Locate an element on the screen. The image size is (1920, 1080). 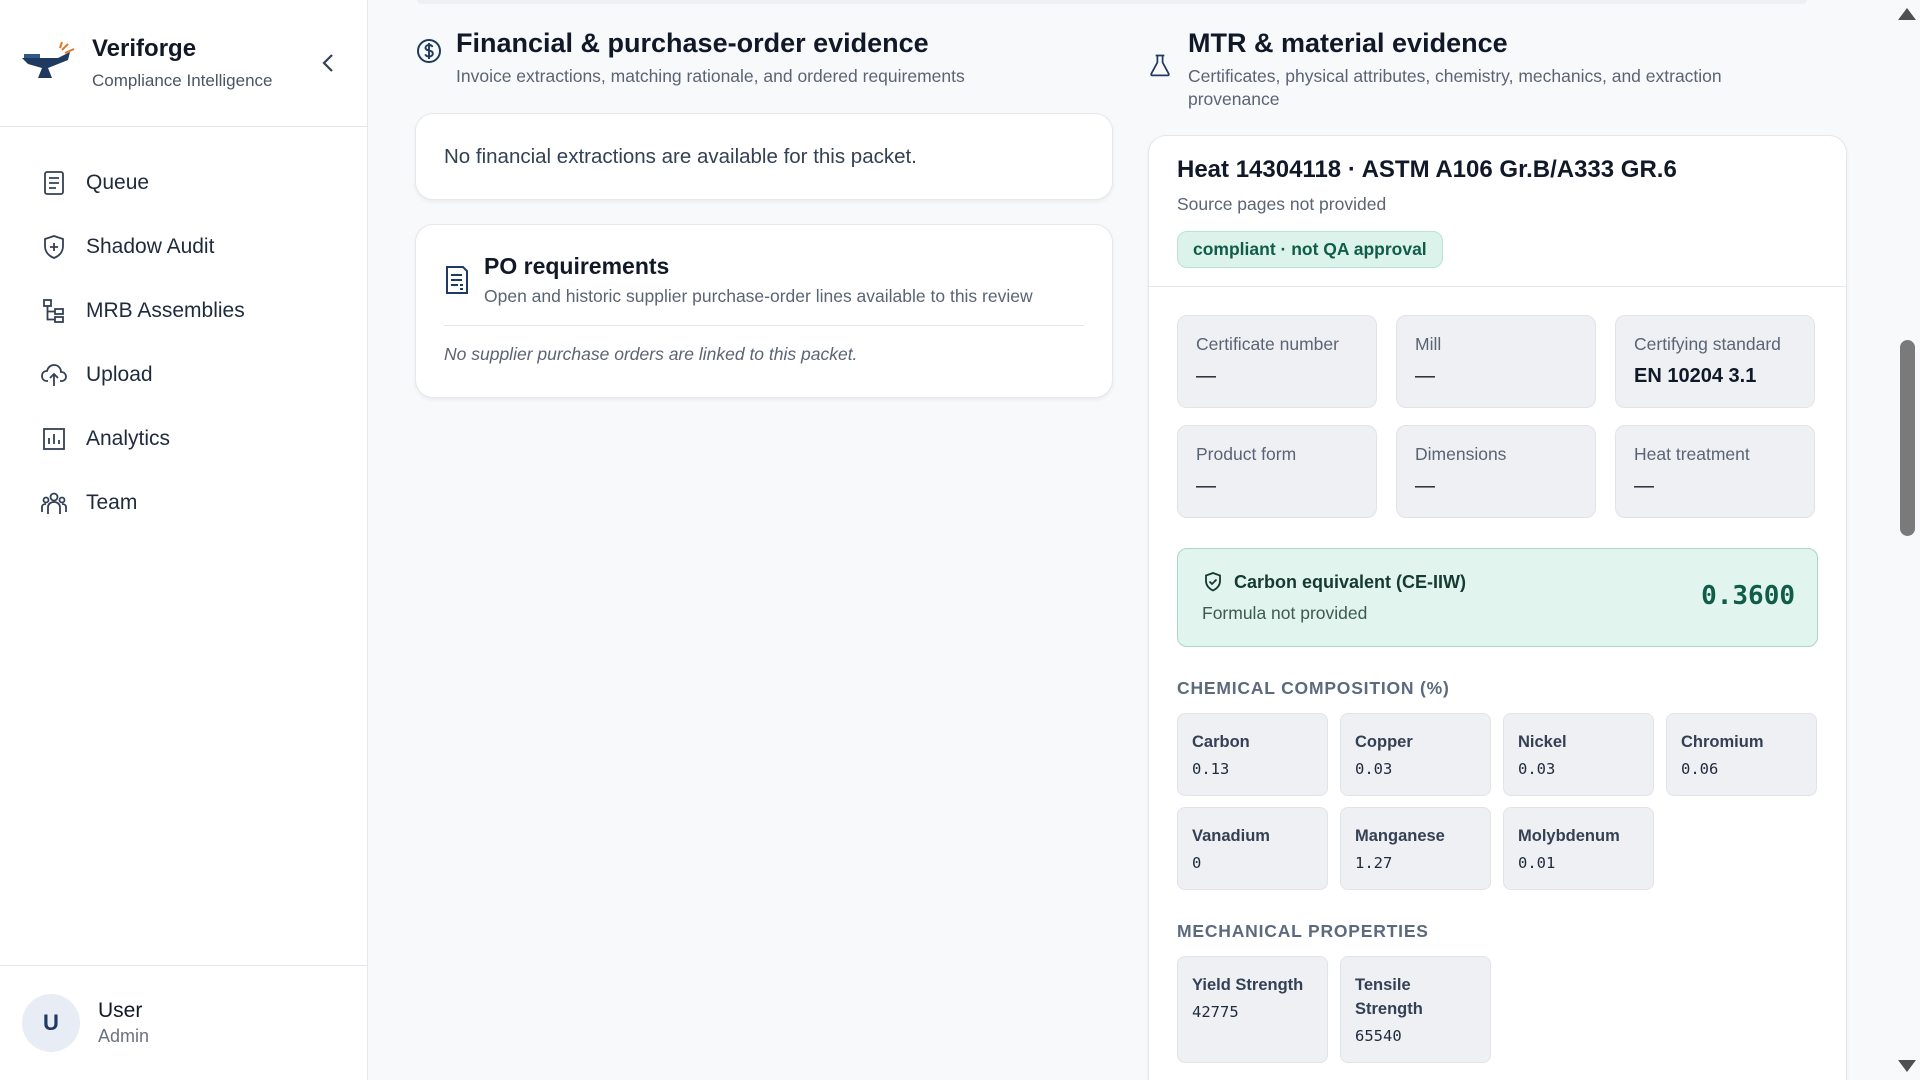
chemical-tile: Manganese 1.27 is located at coordinates (1415, 848).